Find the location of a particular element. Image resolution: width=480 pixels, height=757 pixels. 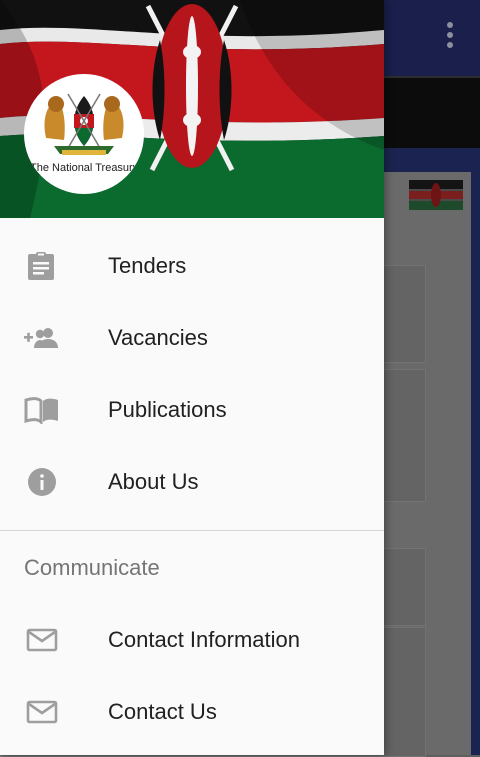

section-title: Communicate is located at coordinates (92, 567).